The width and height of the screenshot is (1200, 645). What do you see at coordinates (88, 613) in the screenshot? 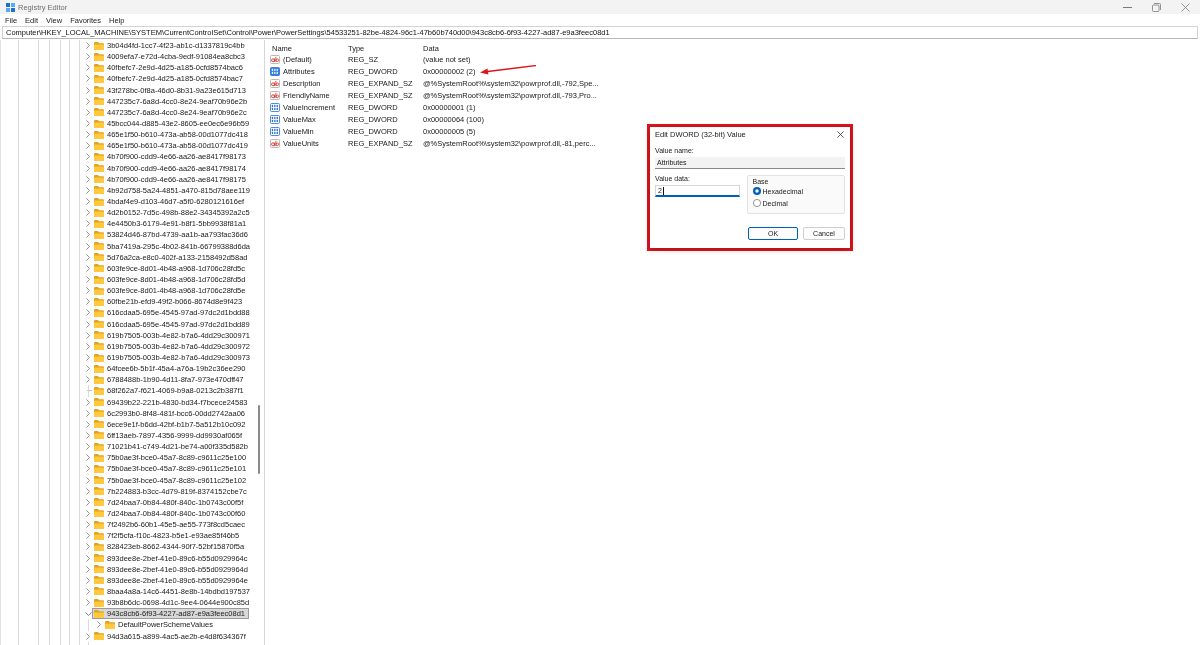
I see `chevron-down-icon` at bounding box center [88, 613].